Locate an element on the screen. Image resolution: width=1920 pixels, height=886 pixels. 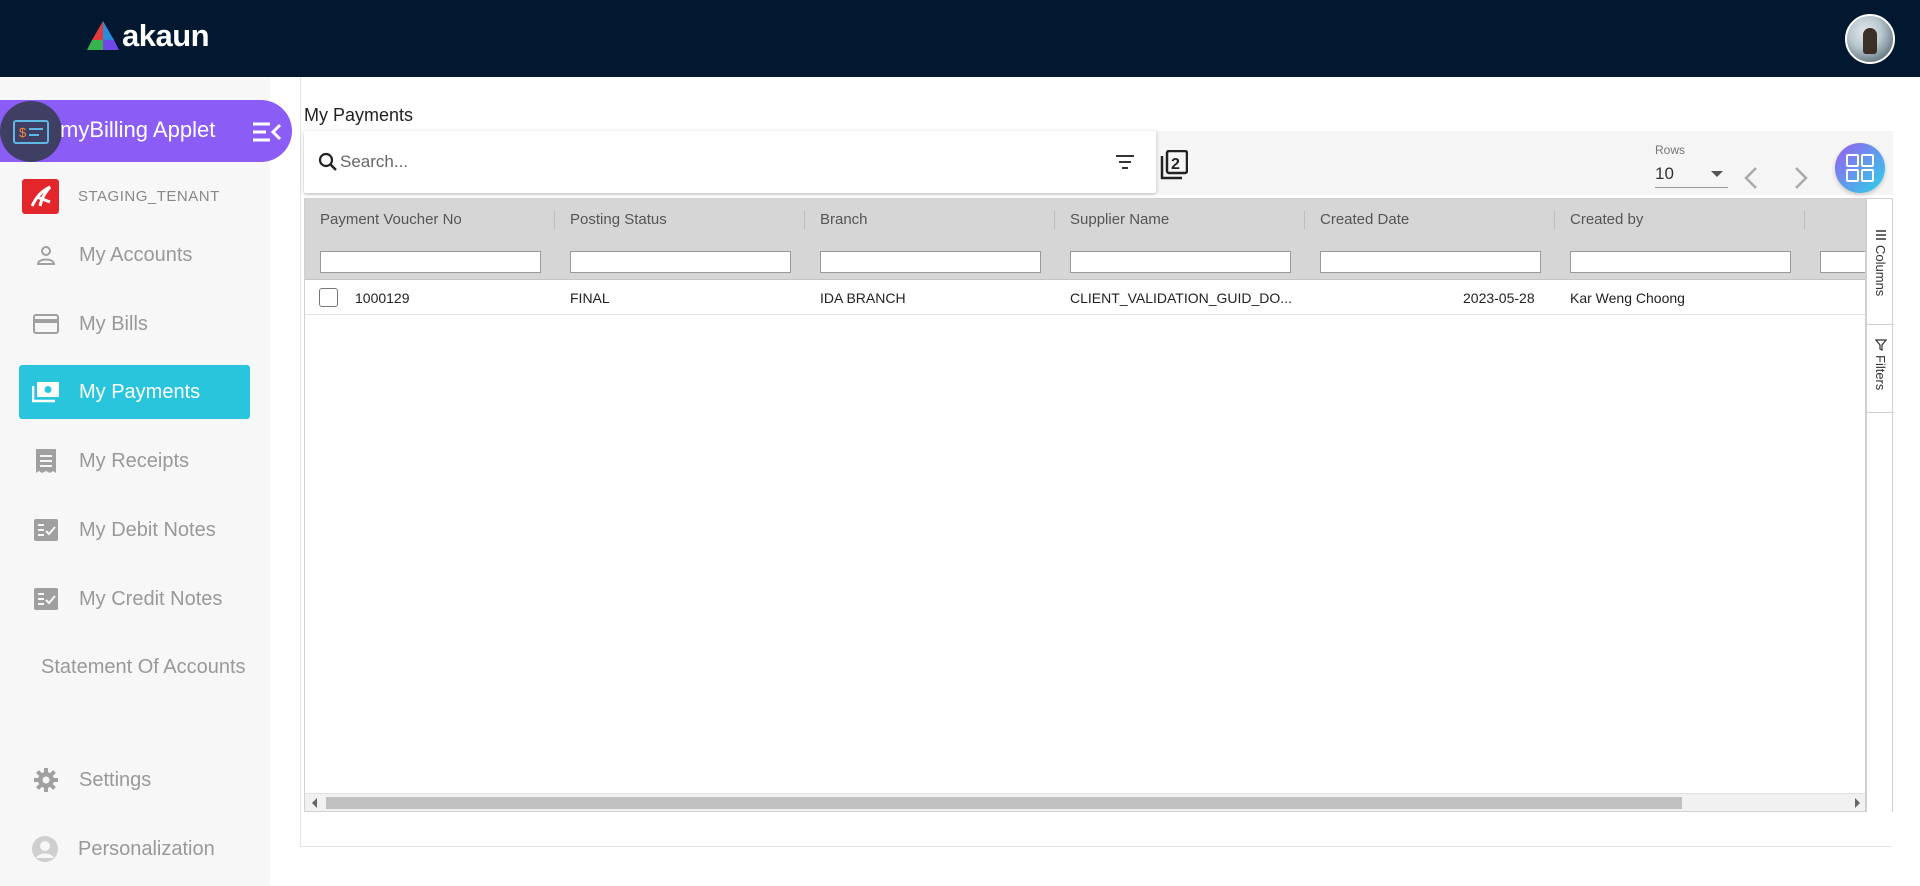
sidebar-item-my-debit-notes: My Debit Notes is located at coordinates (134, 530).